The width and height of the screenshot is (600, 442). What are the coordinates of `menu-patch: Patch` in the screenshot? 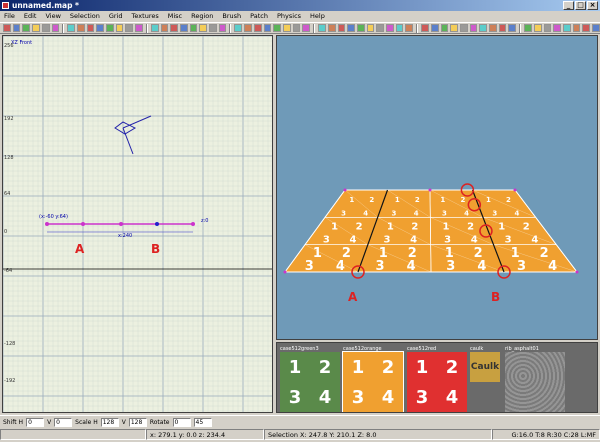 It's located at (259, 16).